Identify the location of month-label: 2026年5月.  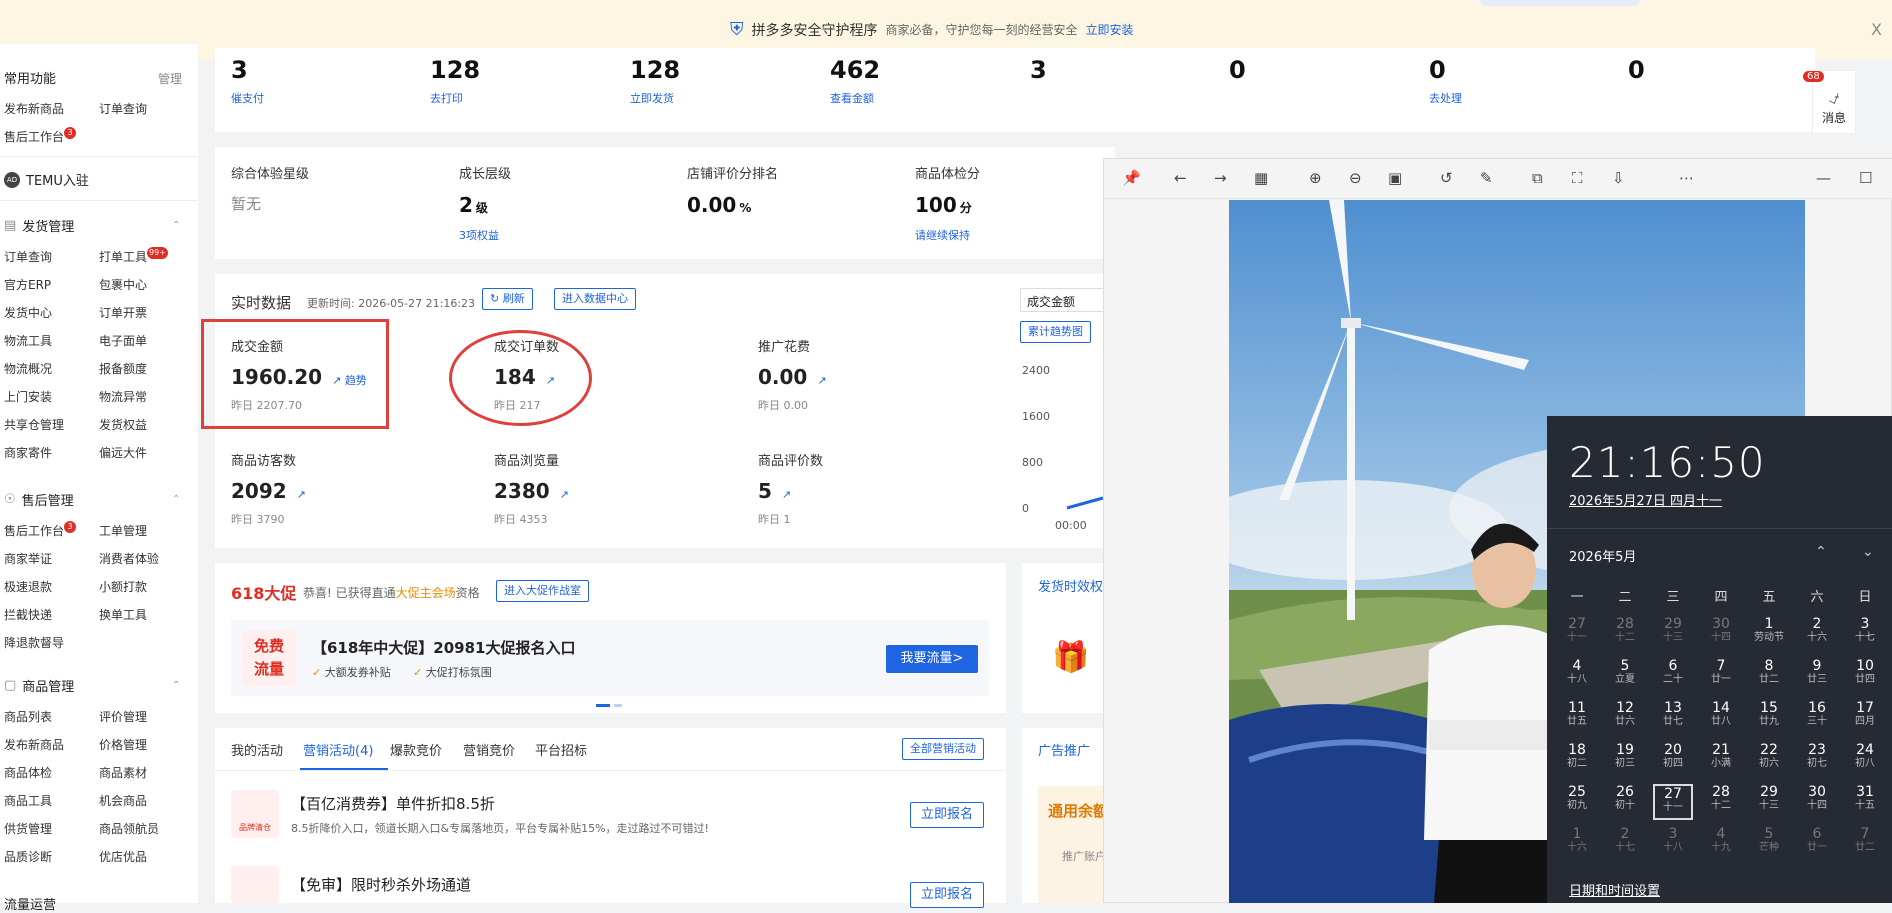
(1602, 555).